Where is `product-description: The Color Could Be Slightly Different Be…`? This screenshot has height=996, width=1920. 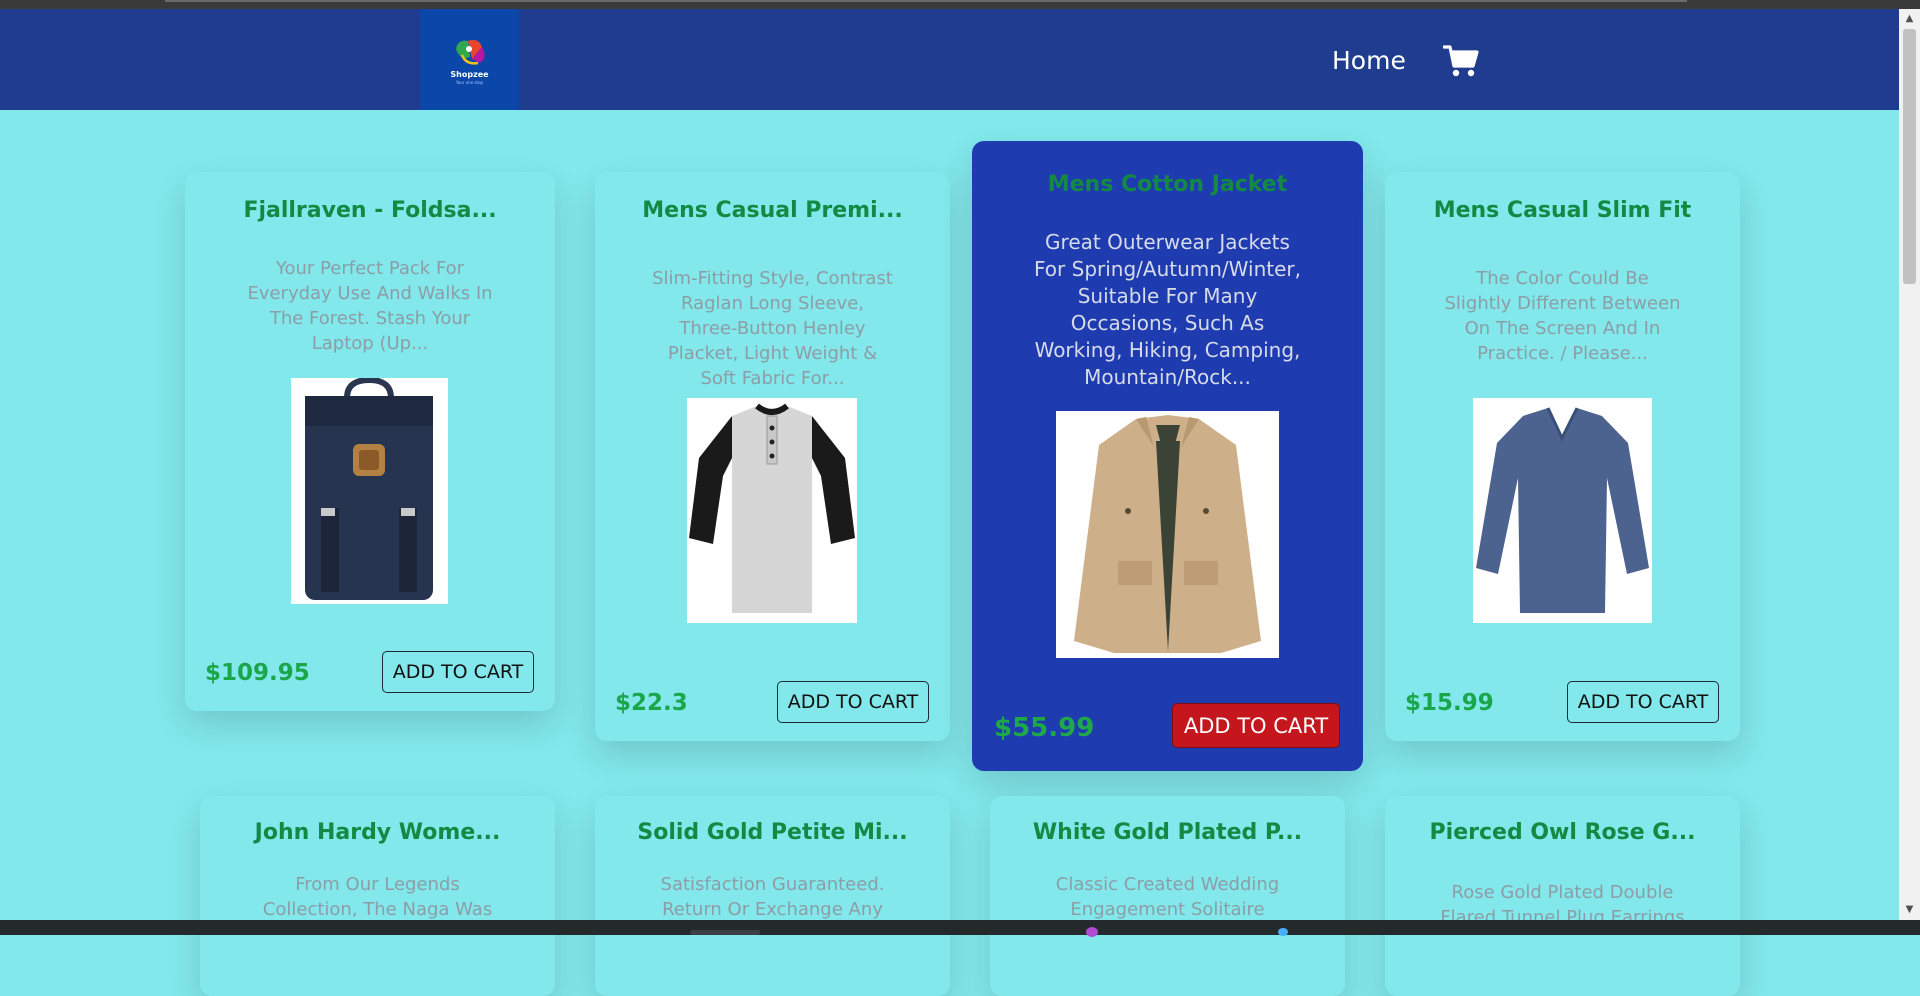
product-description: The Color Could Be Slightly Different Be… is located at coordinates (1562, 316).